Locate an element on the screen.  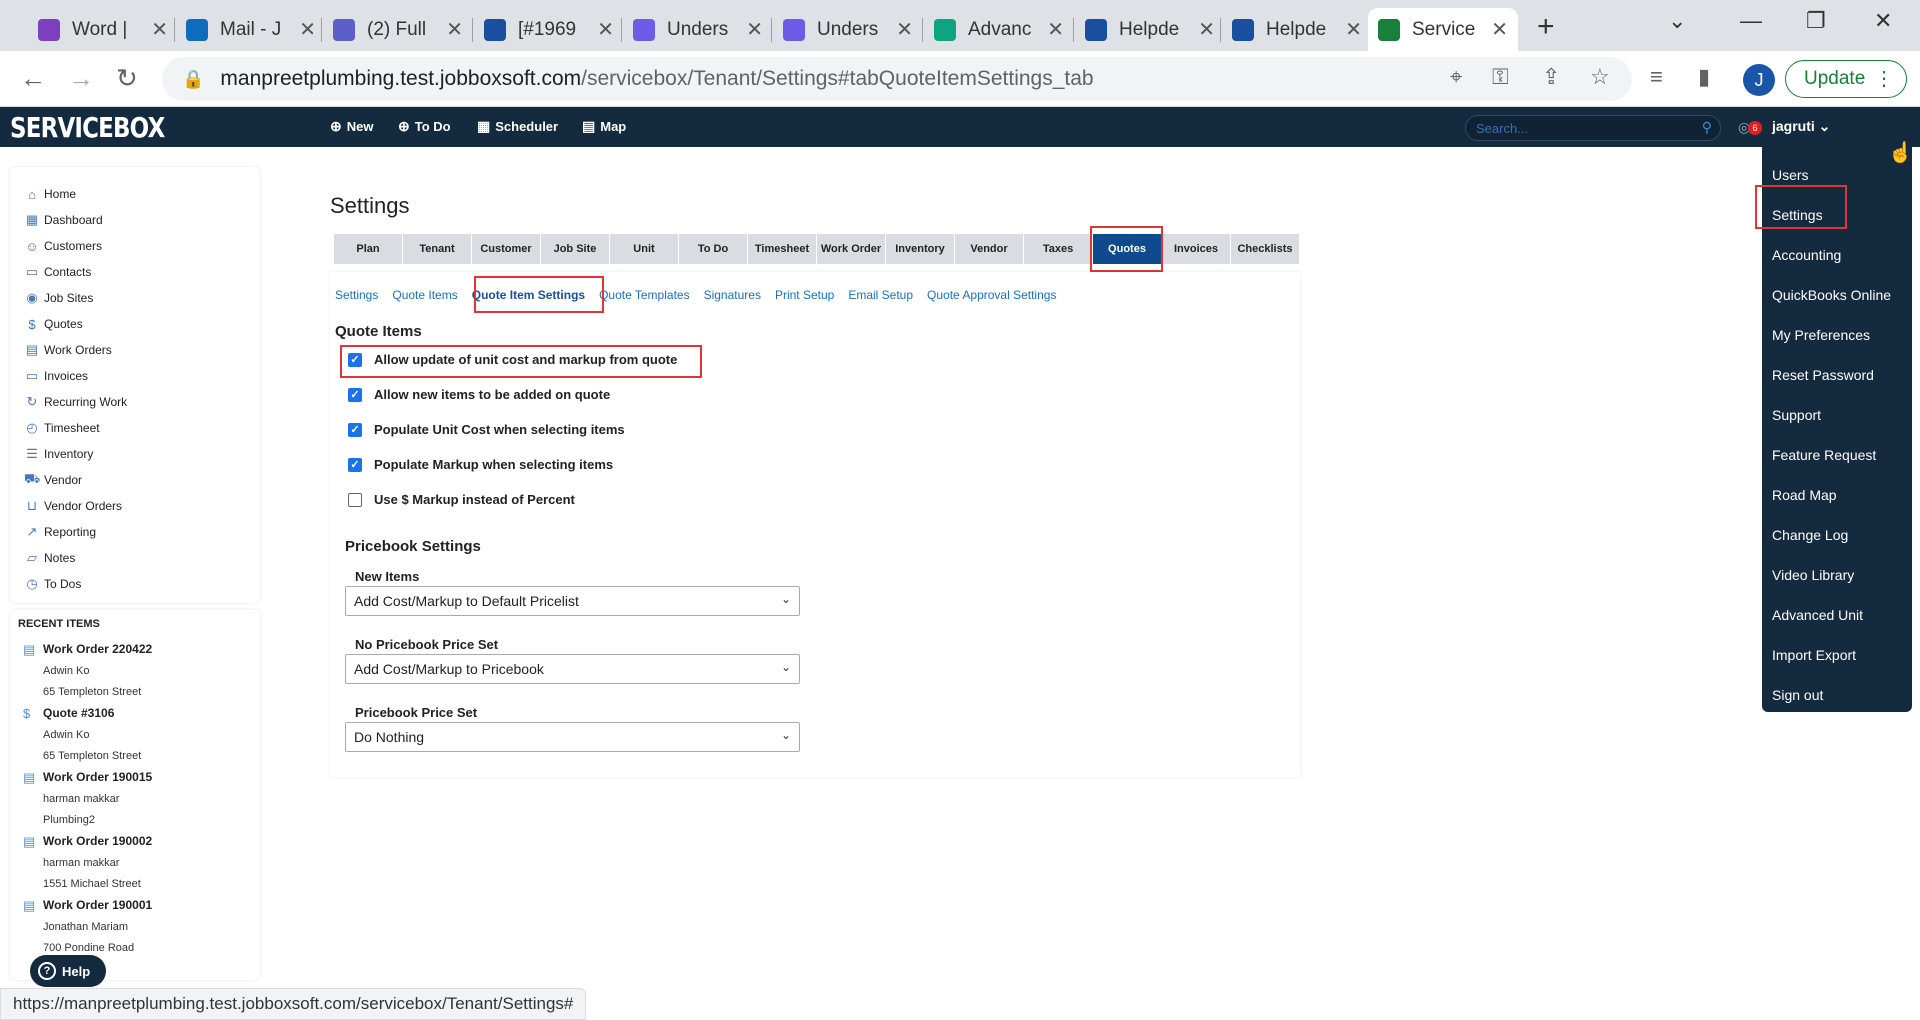
nav-map: ▤ Map is located at coordinates (604, 126).